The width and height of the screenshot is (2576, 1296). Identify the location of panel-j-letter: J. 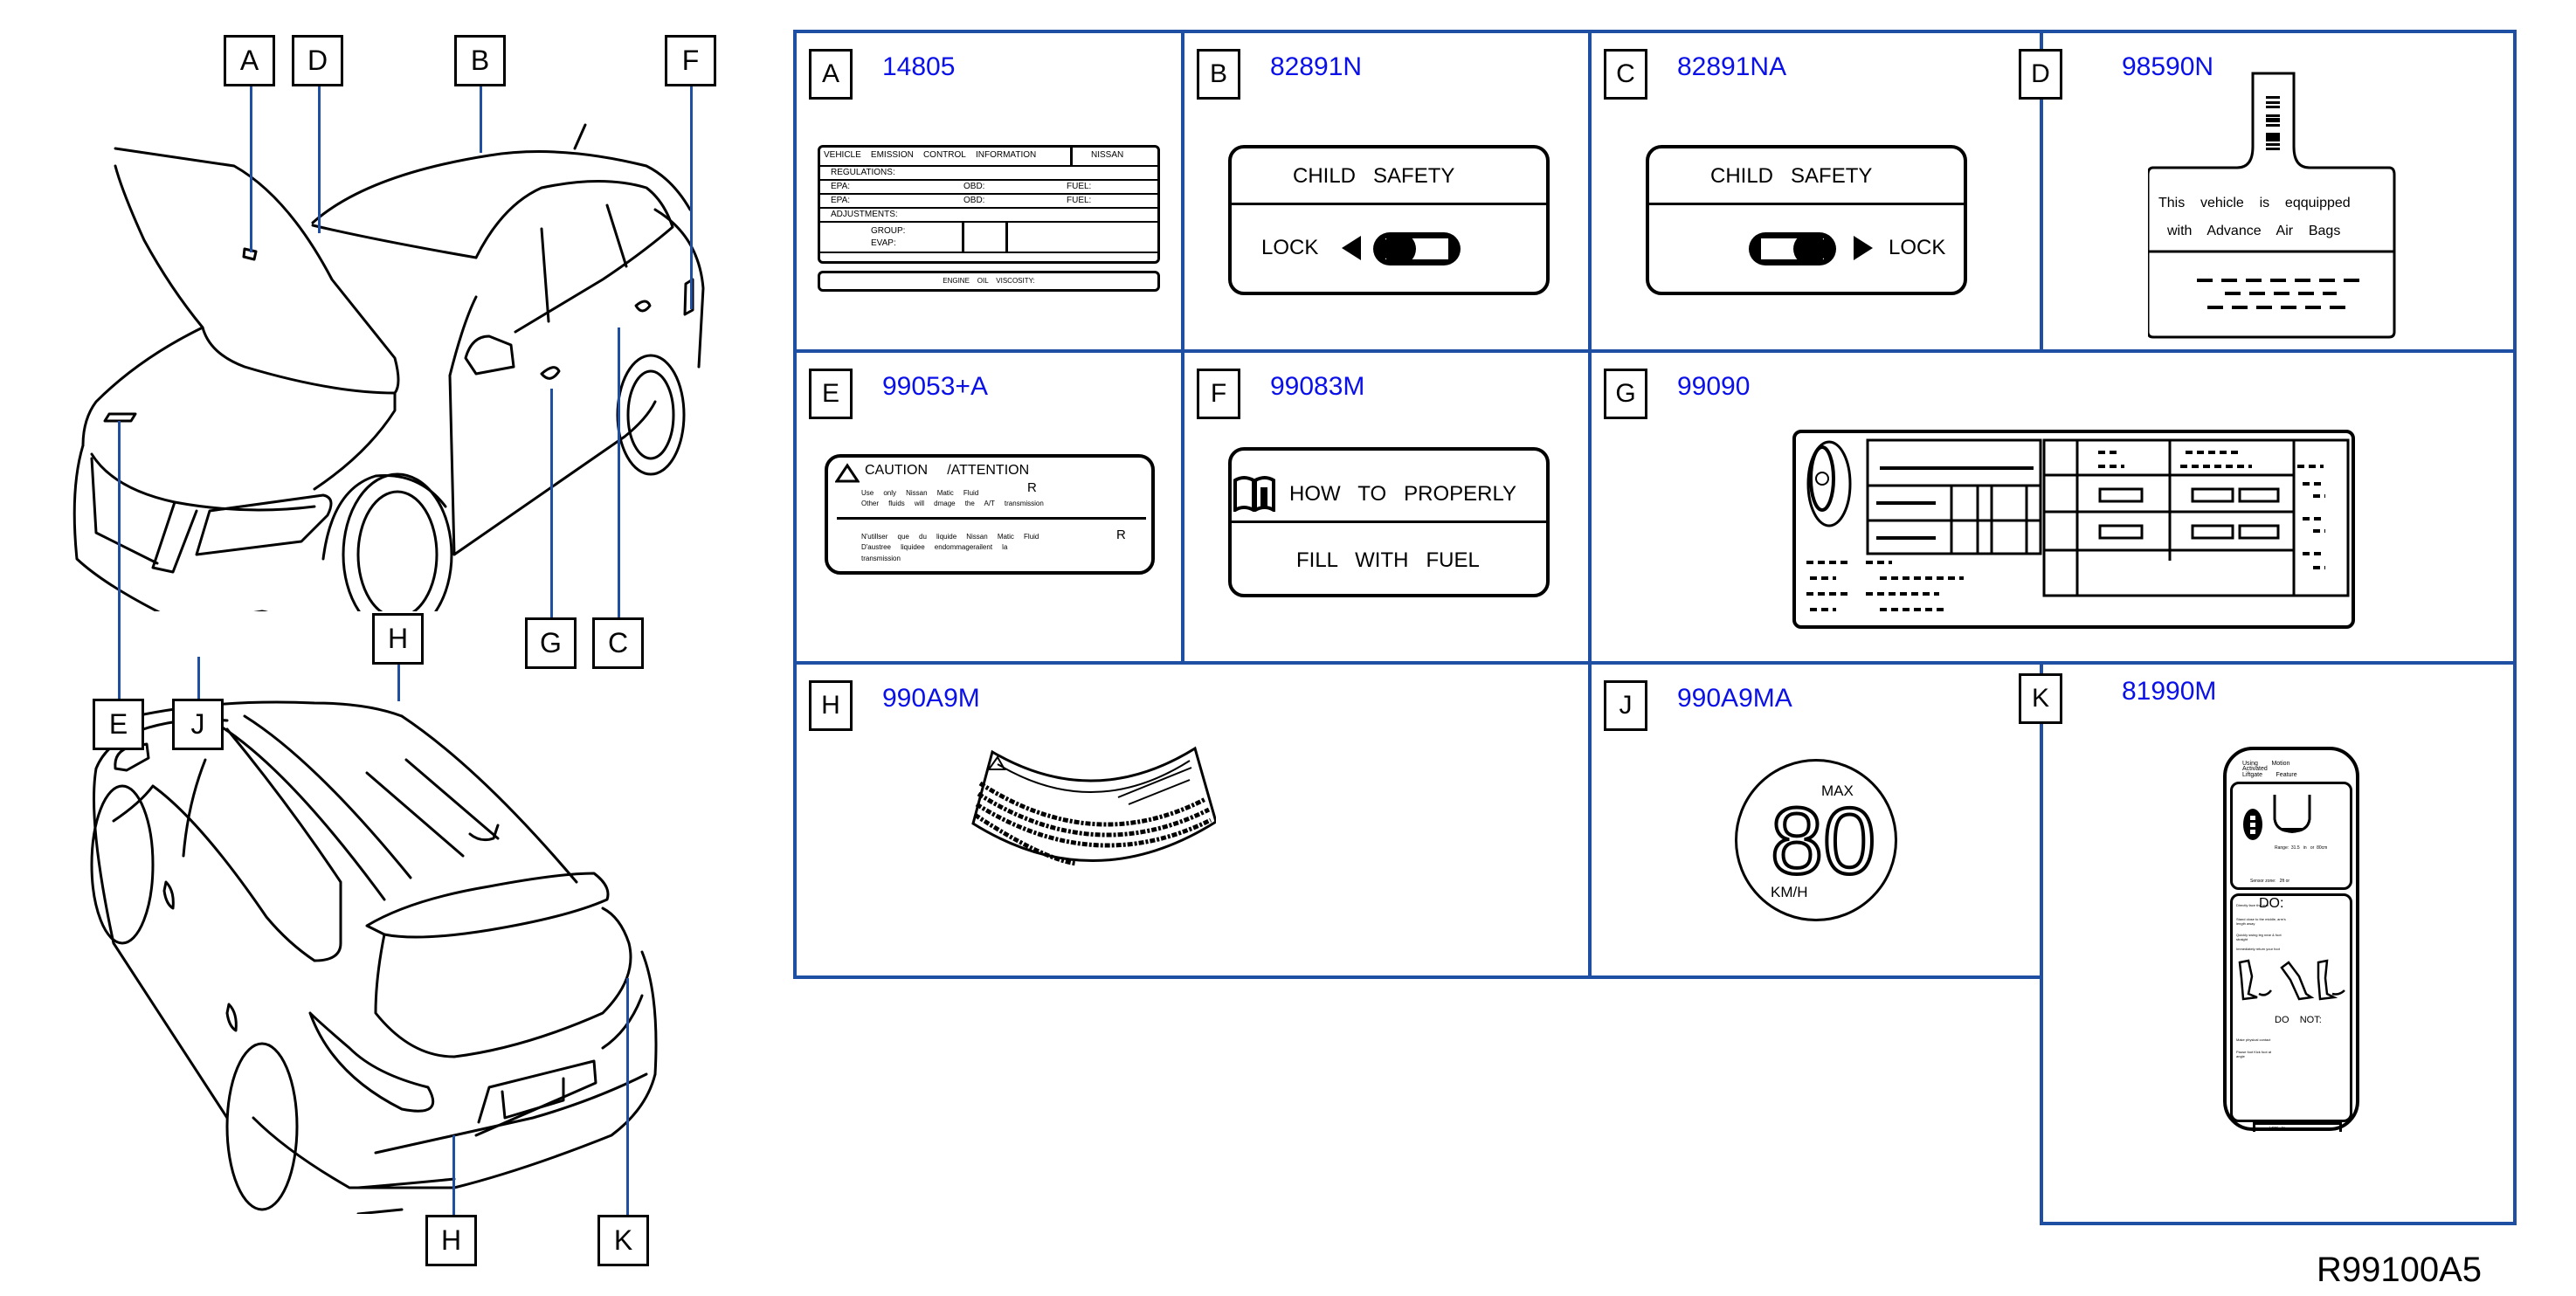
(1625, 705).